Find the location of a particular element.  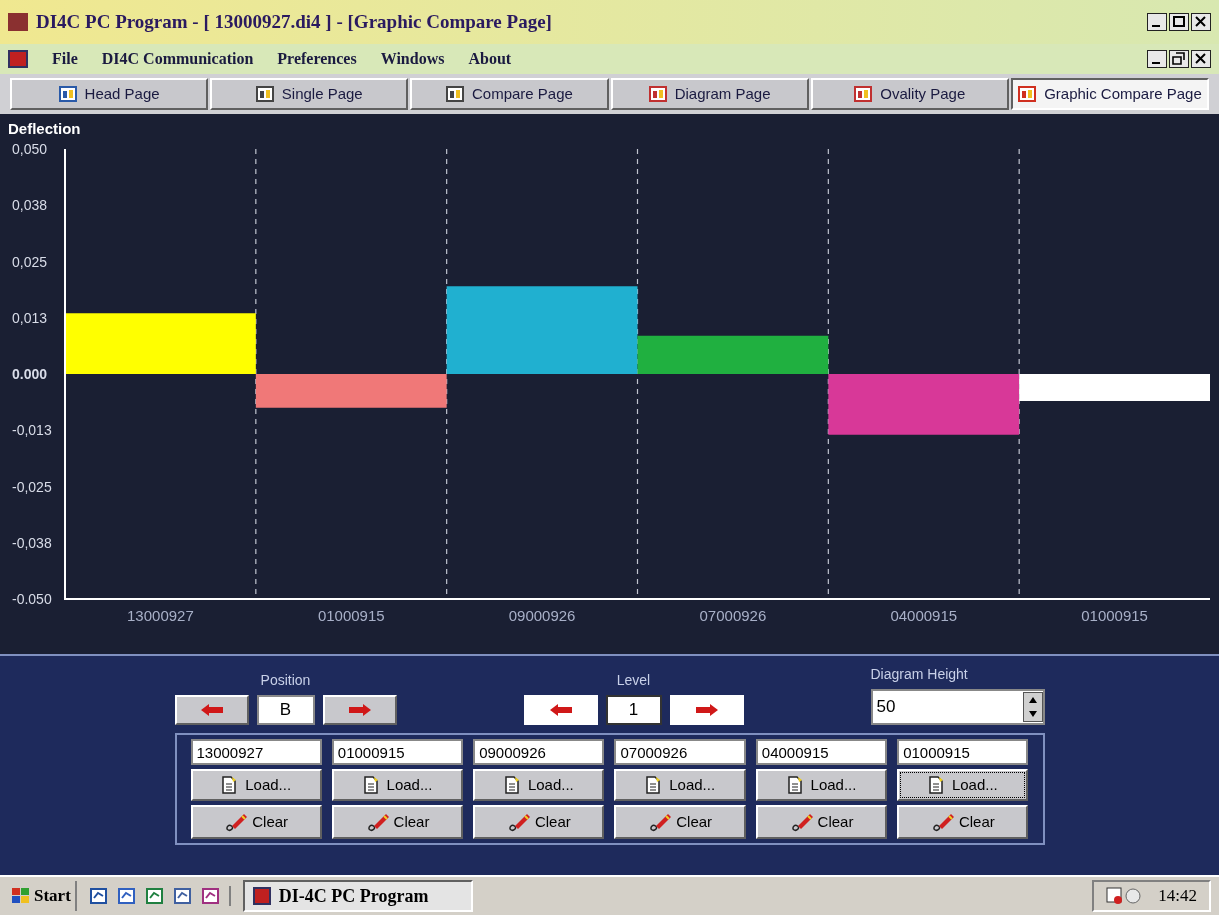

y-tick-label: 0,013 is located at coordinates (30, 317).